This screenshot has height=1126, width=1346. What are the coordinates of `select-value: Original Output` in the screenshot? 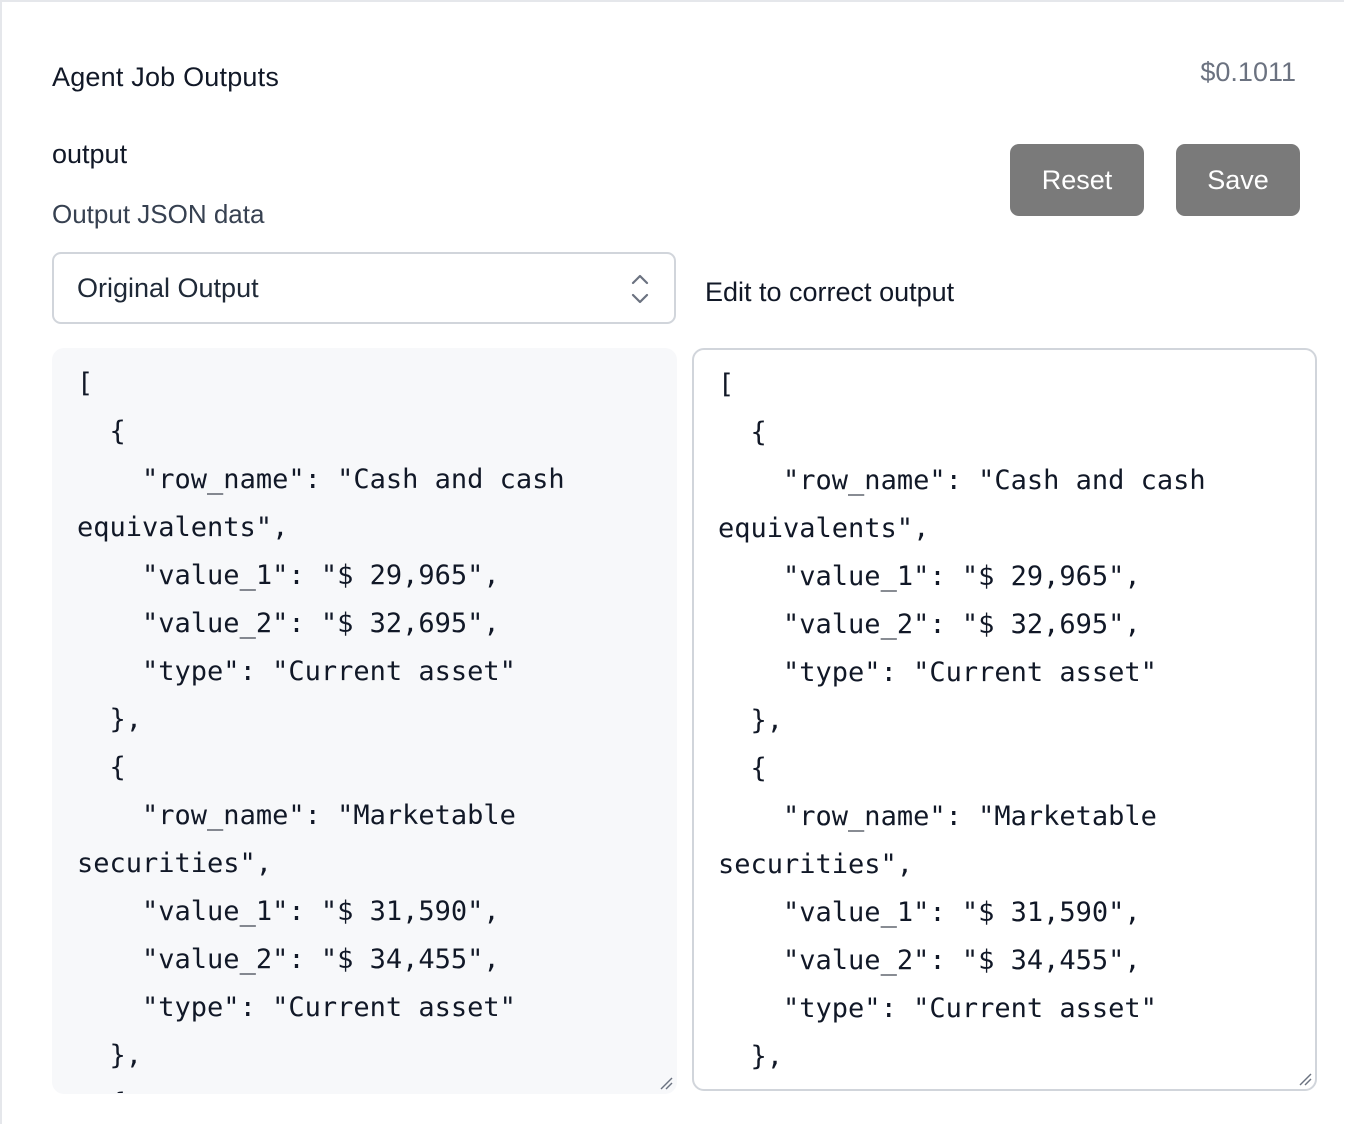 It's located at (168, 288).